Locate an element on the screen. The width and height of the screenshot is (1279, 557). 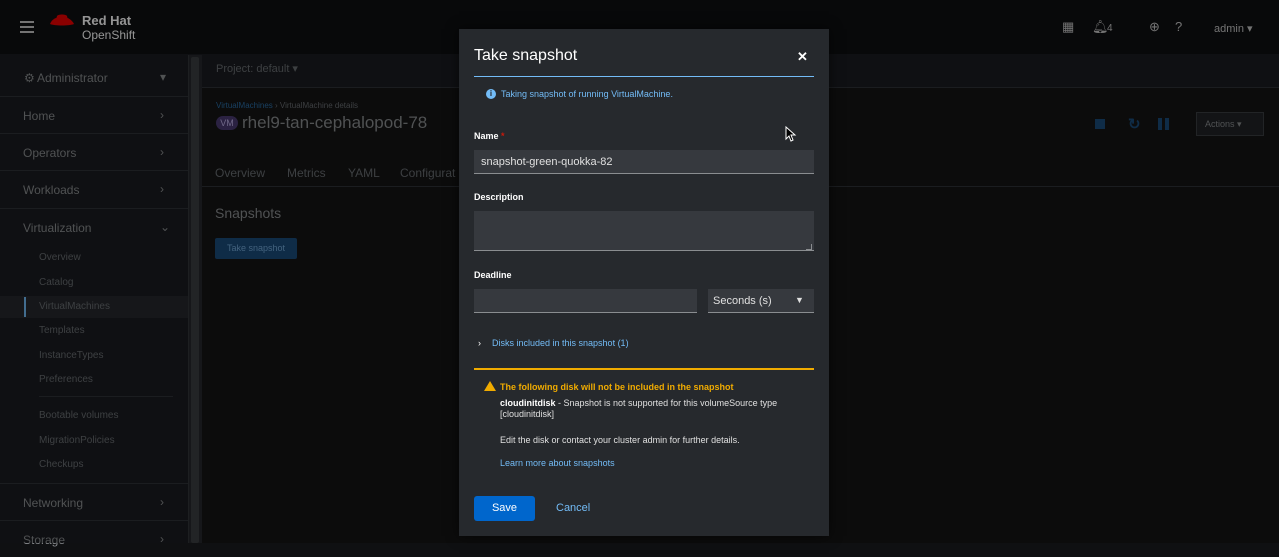
save-button: Save is located at coordinates (504, 508).